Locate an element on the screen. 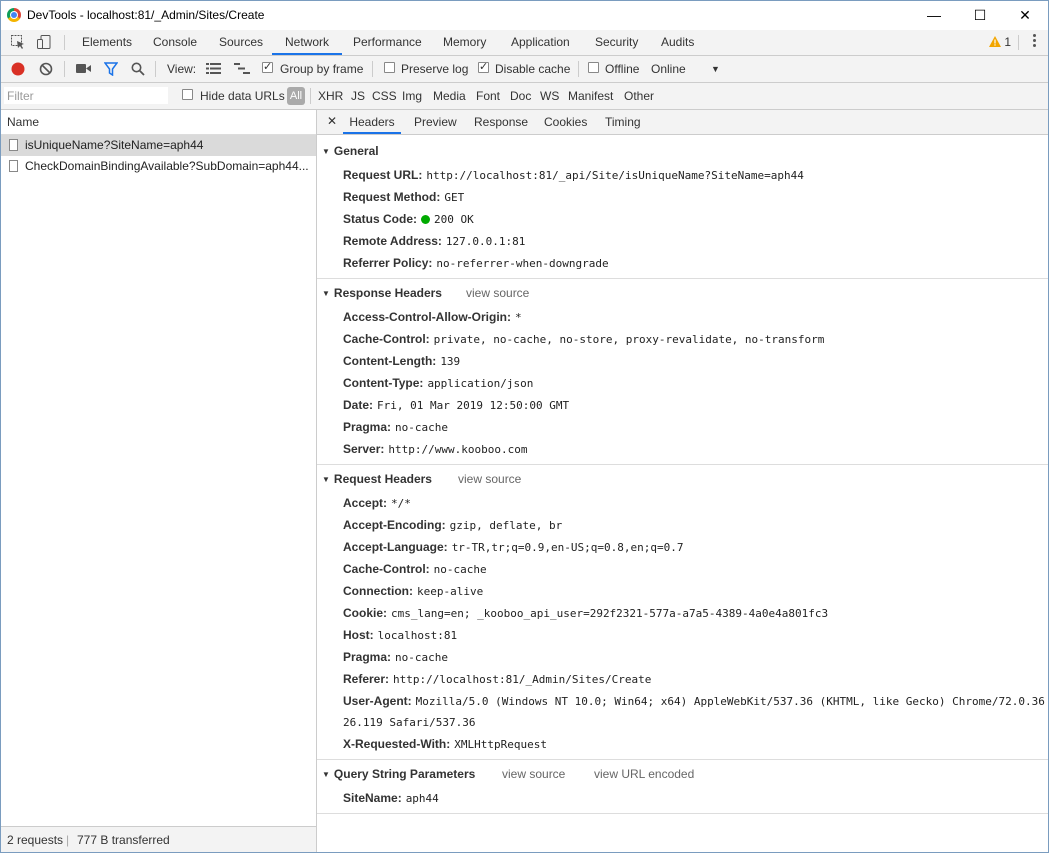 This screenshot has height=853, width=1049. filter-css: CSS is located at coordinates (384, 96).